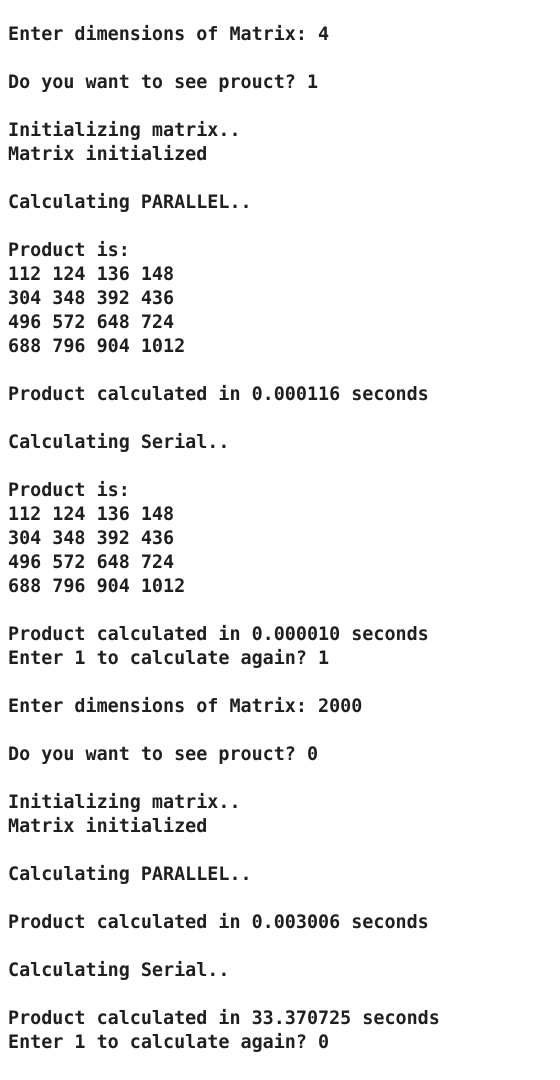 The image size is (560, 1080). Describe the element at coordinates (218, 922) in the screenshot. I see `console-line: Product calculated in 0.003006 seconds` at that location.